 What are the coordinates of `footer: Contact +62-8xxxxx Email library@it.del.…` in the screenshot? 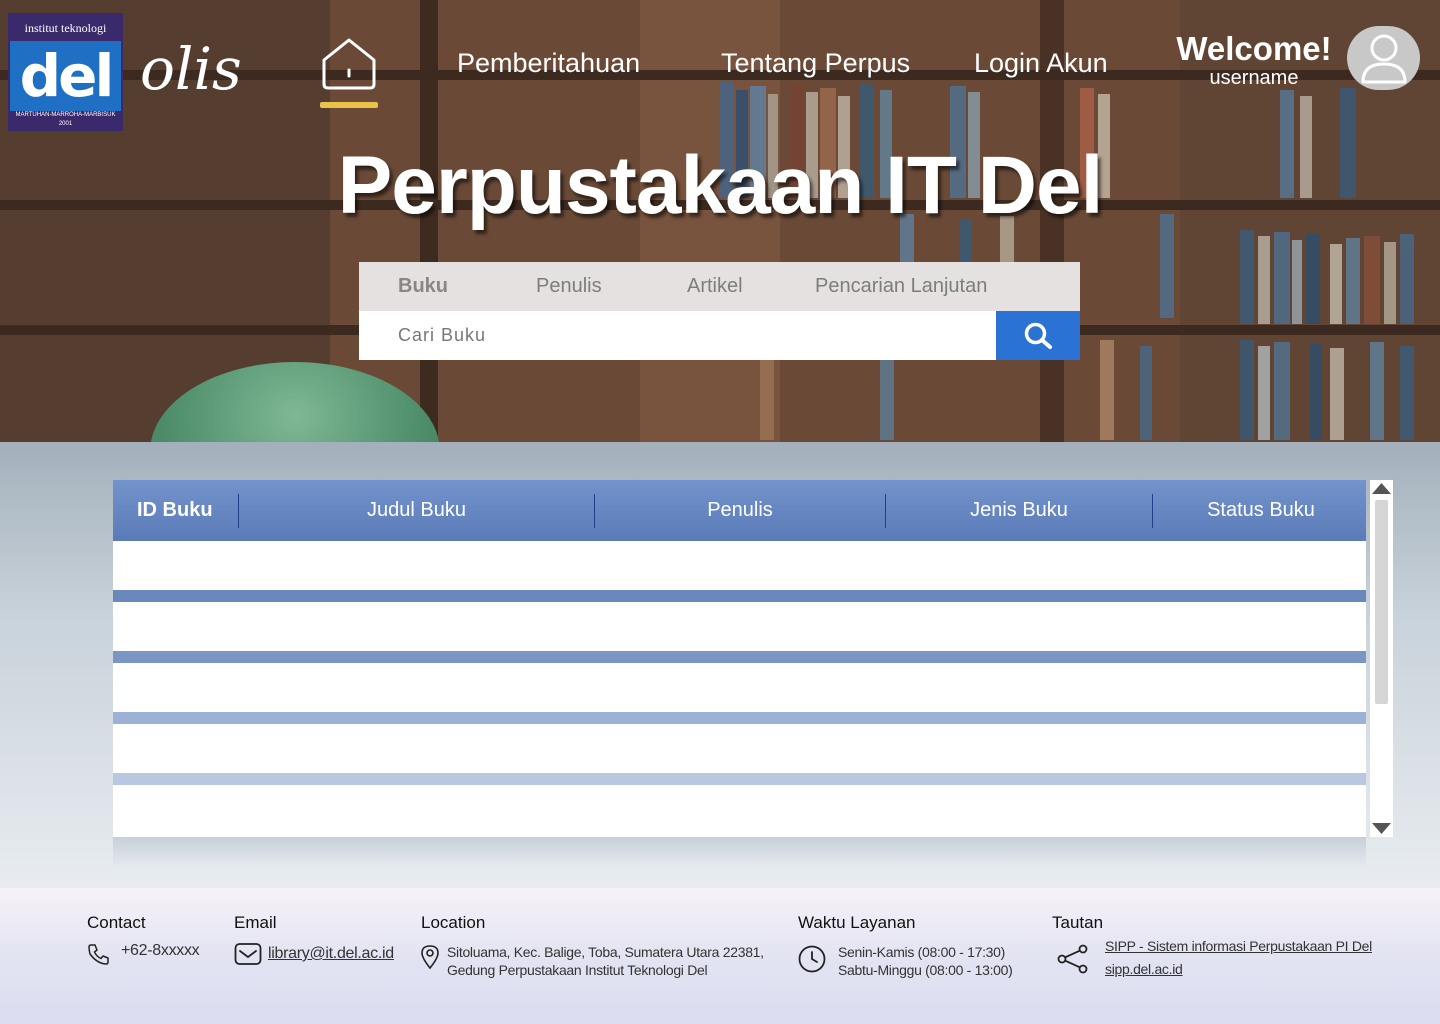 It's located at (720, 956).